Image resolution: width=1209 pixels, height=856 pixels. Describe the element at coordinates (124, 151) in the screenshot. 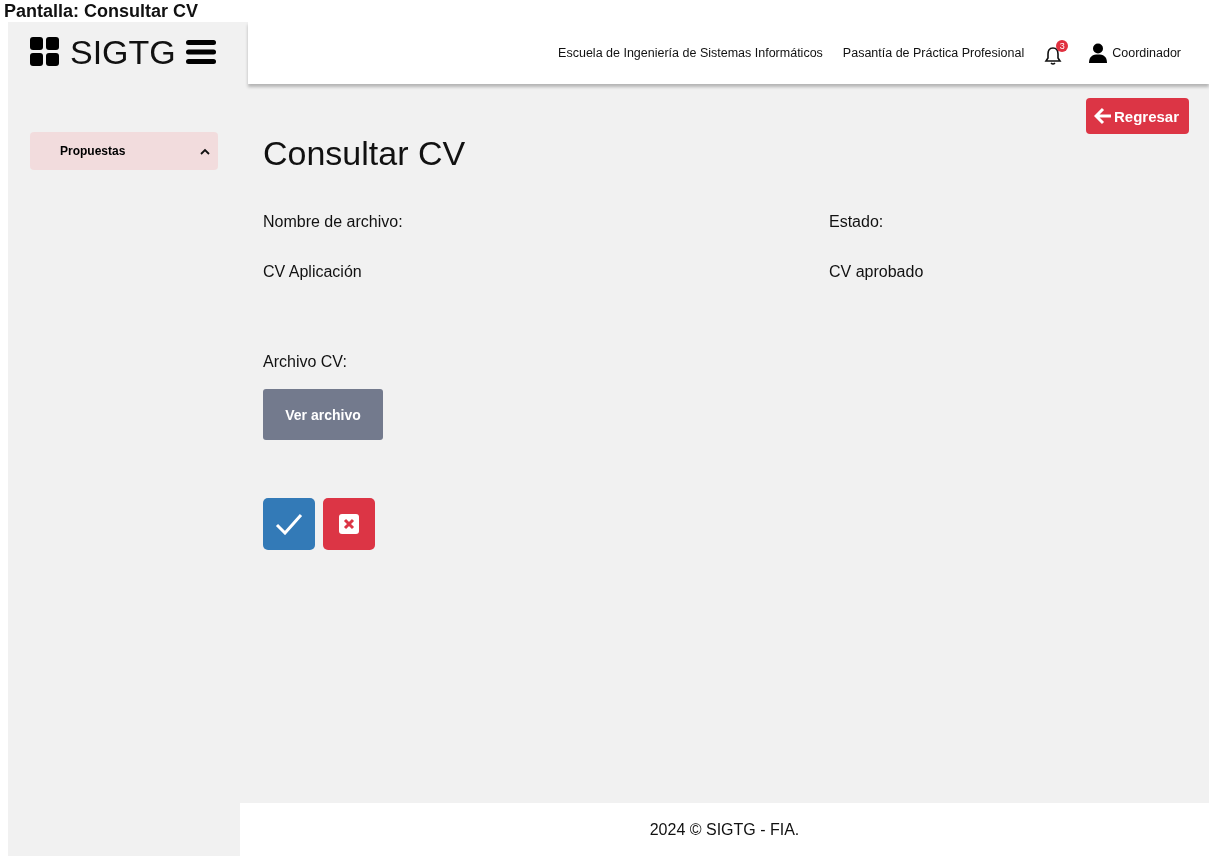

I see `sidebar-item: Propuestas` at that location.